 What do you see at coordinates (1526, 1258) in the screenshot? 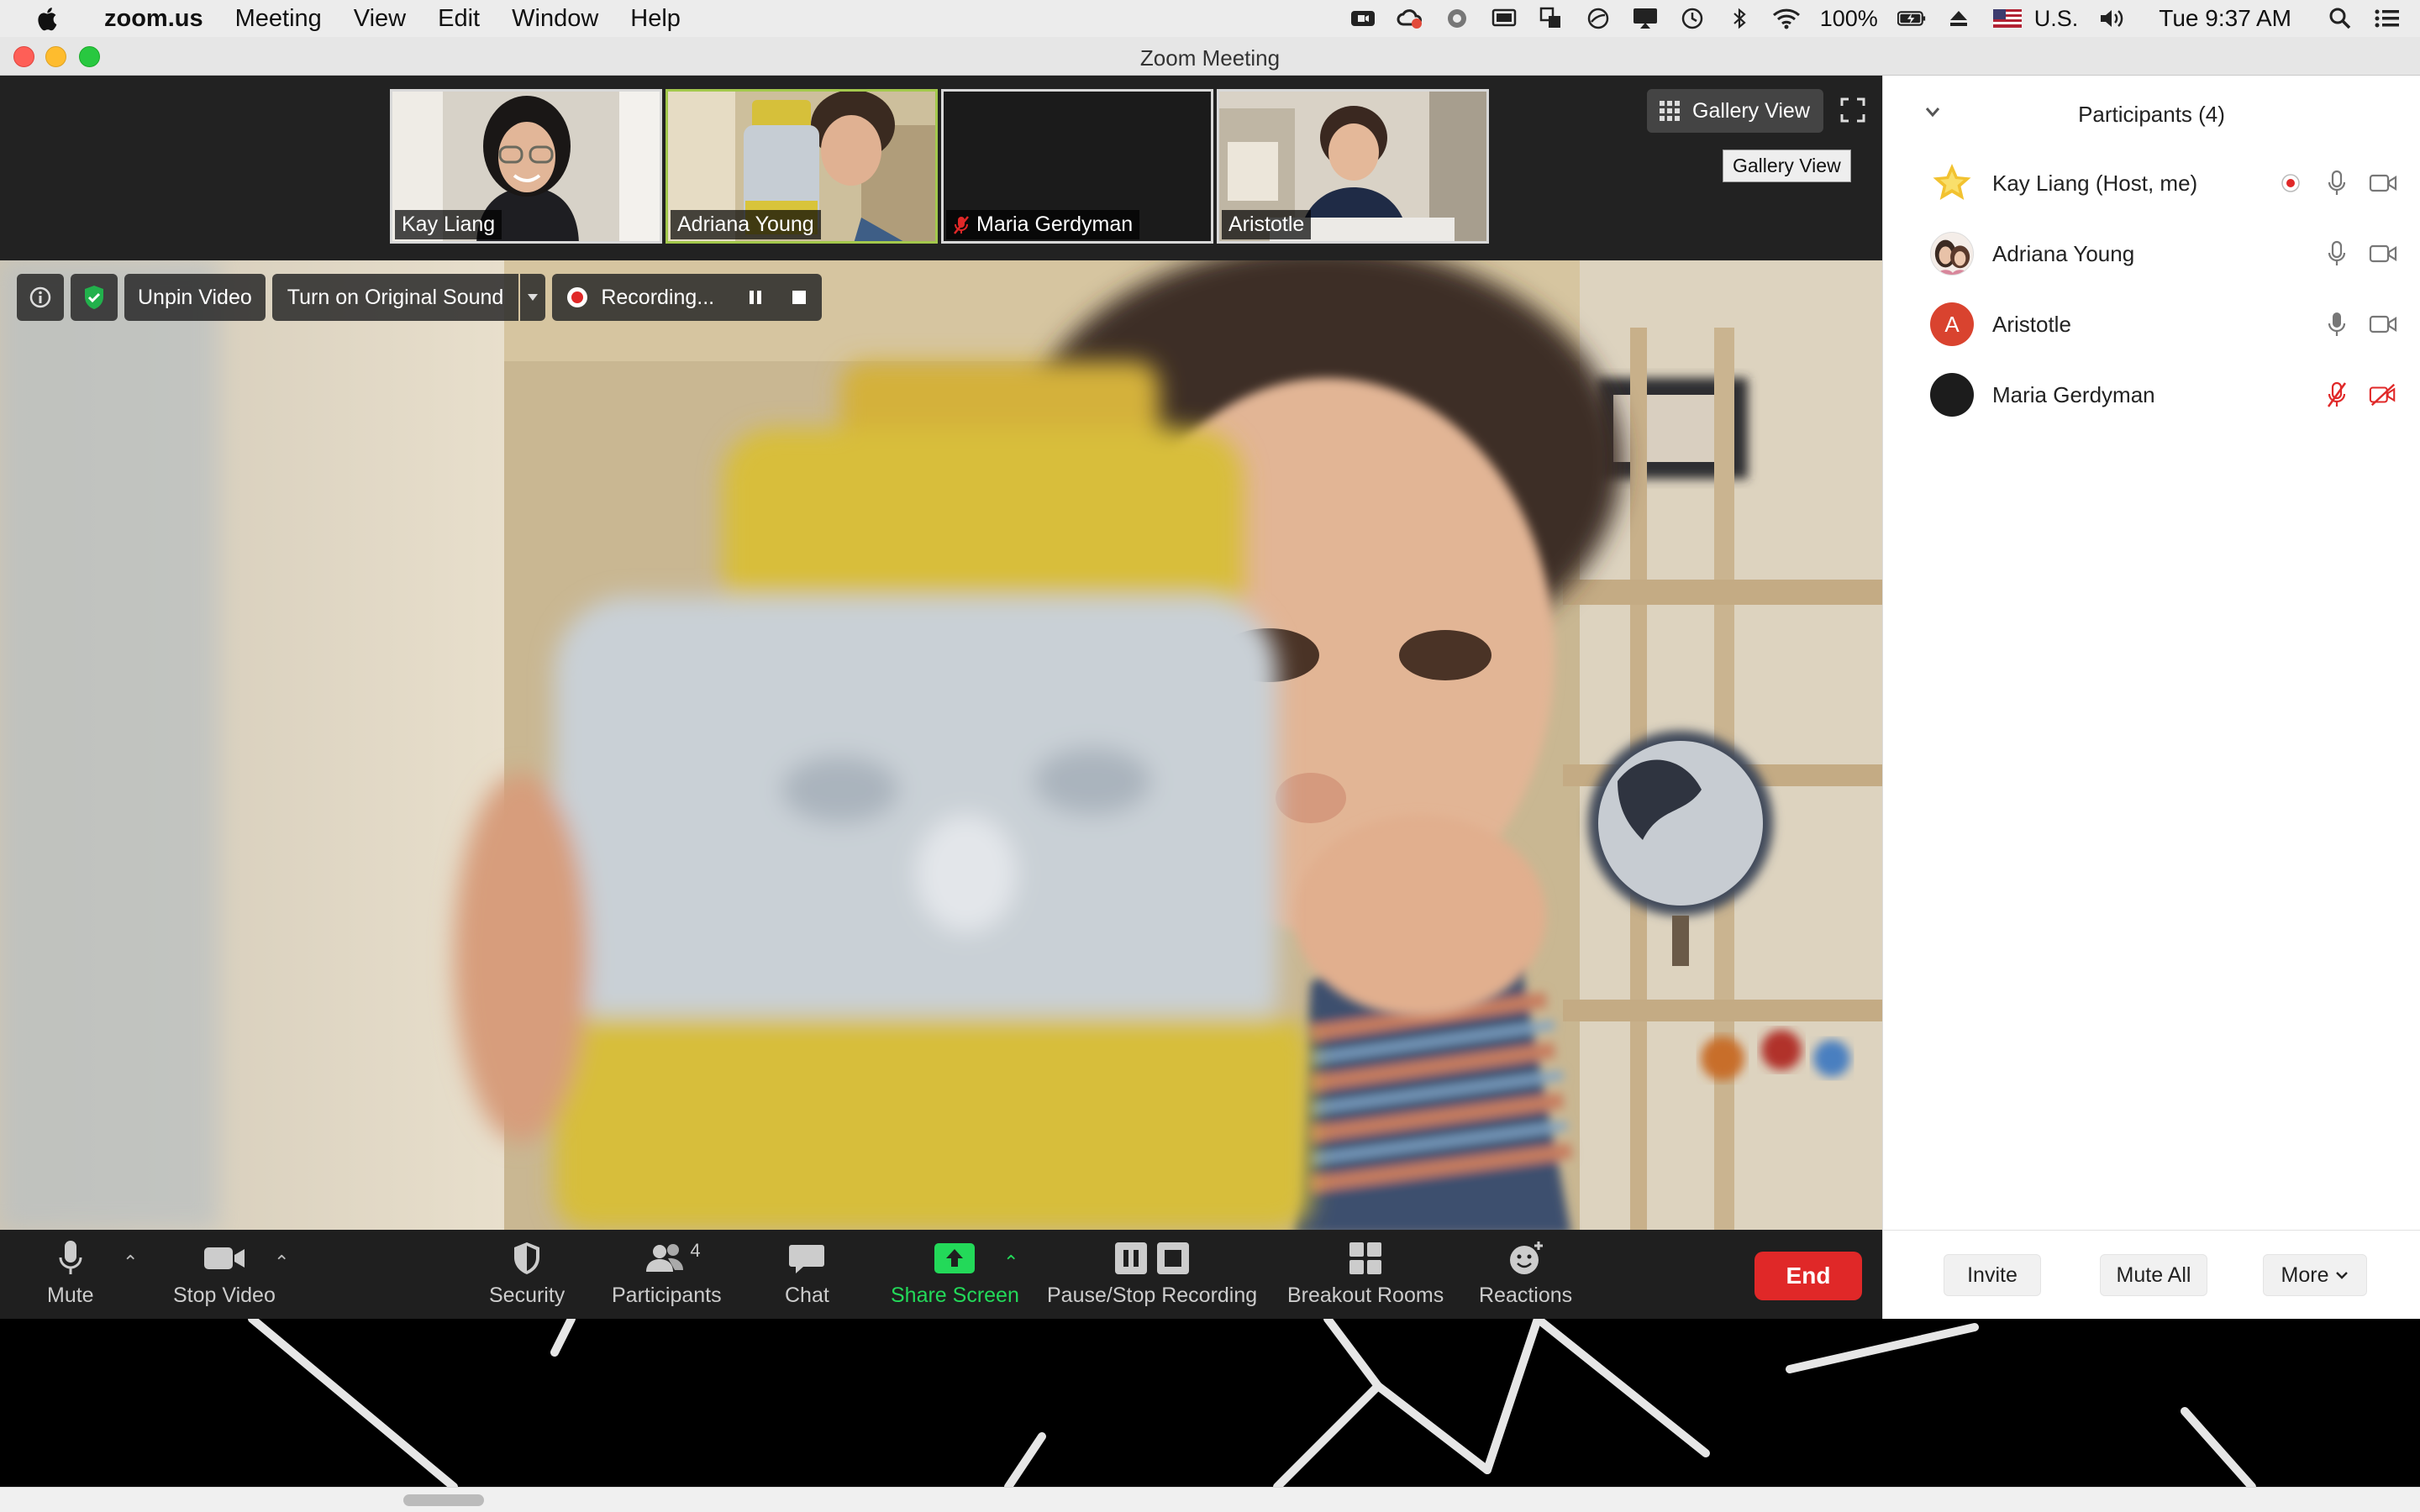
I see `smiley-plus-icon` at bounding box center [1526, 1258].